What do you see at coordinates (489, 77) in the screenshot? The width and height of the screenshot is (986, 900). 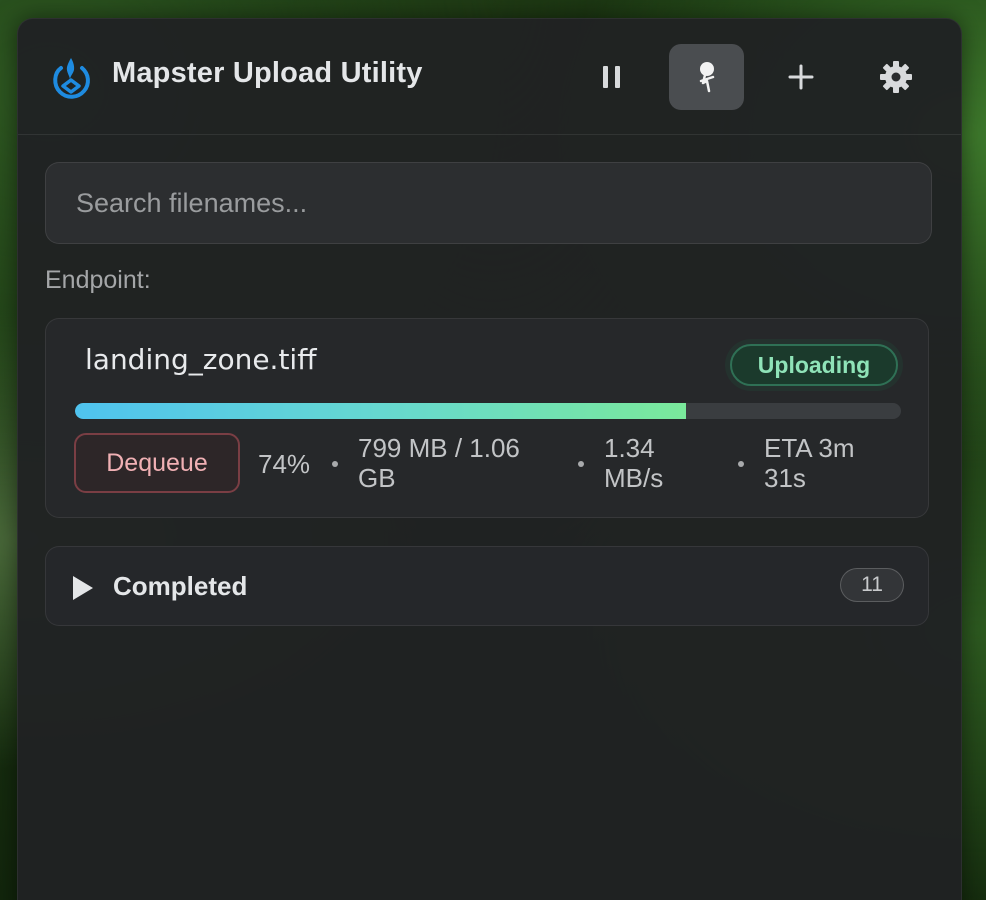 I see `title-bar: Mapster Upload Utility` at bounding box center [489, 77].